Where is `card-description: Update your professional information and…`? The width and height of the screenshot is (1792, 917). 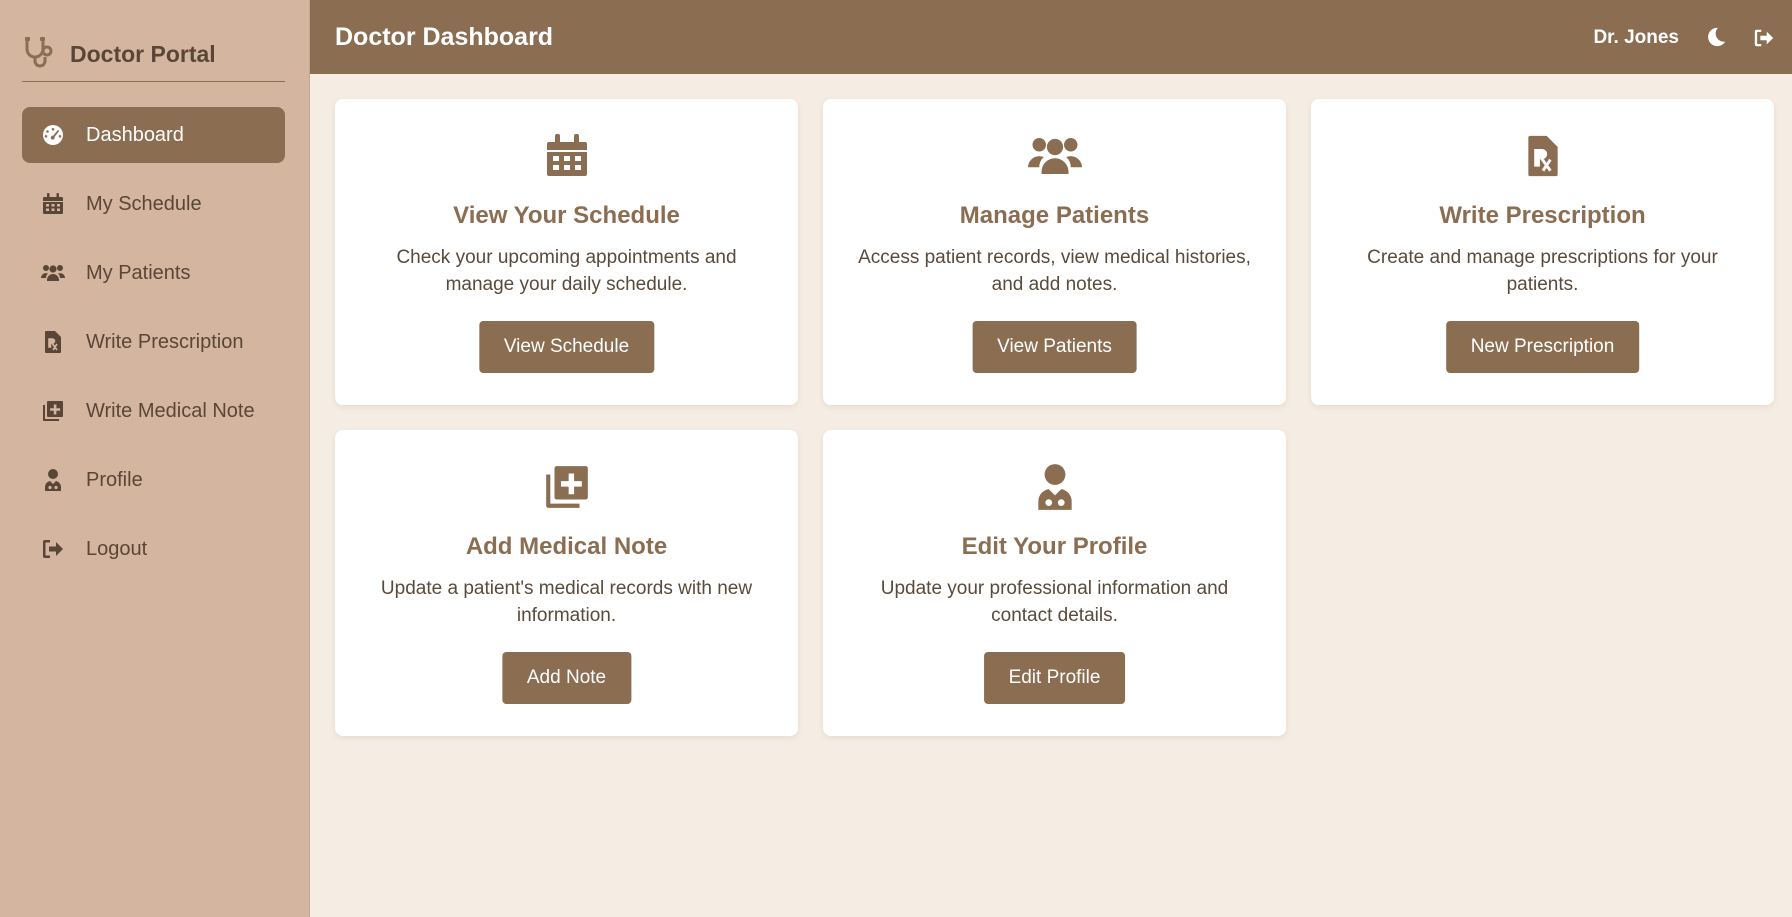 card-description: Update your professional information and… is located at coordinates (1054, 602).